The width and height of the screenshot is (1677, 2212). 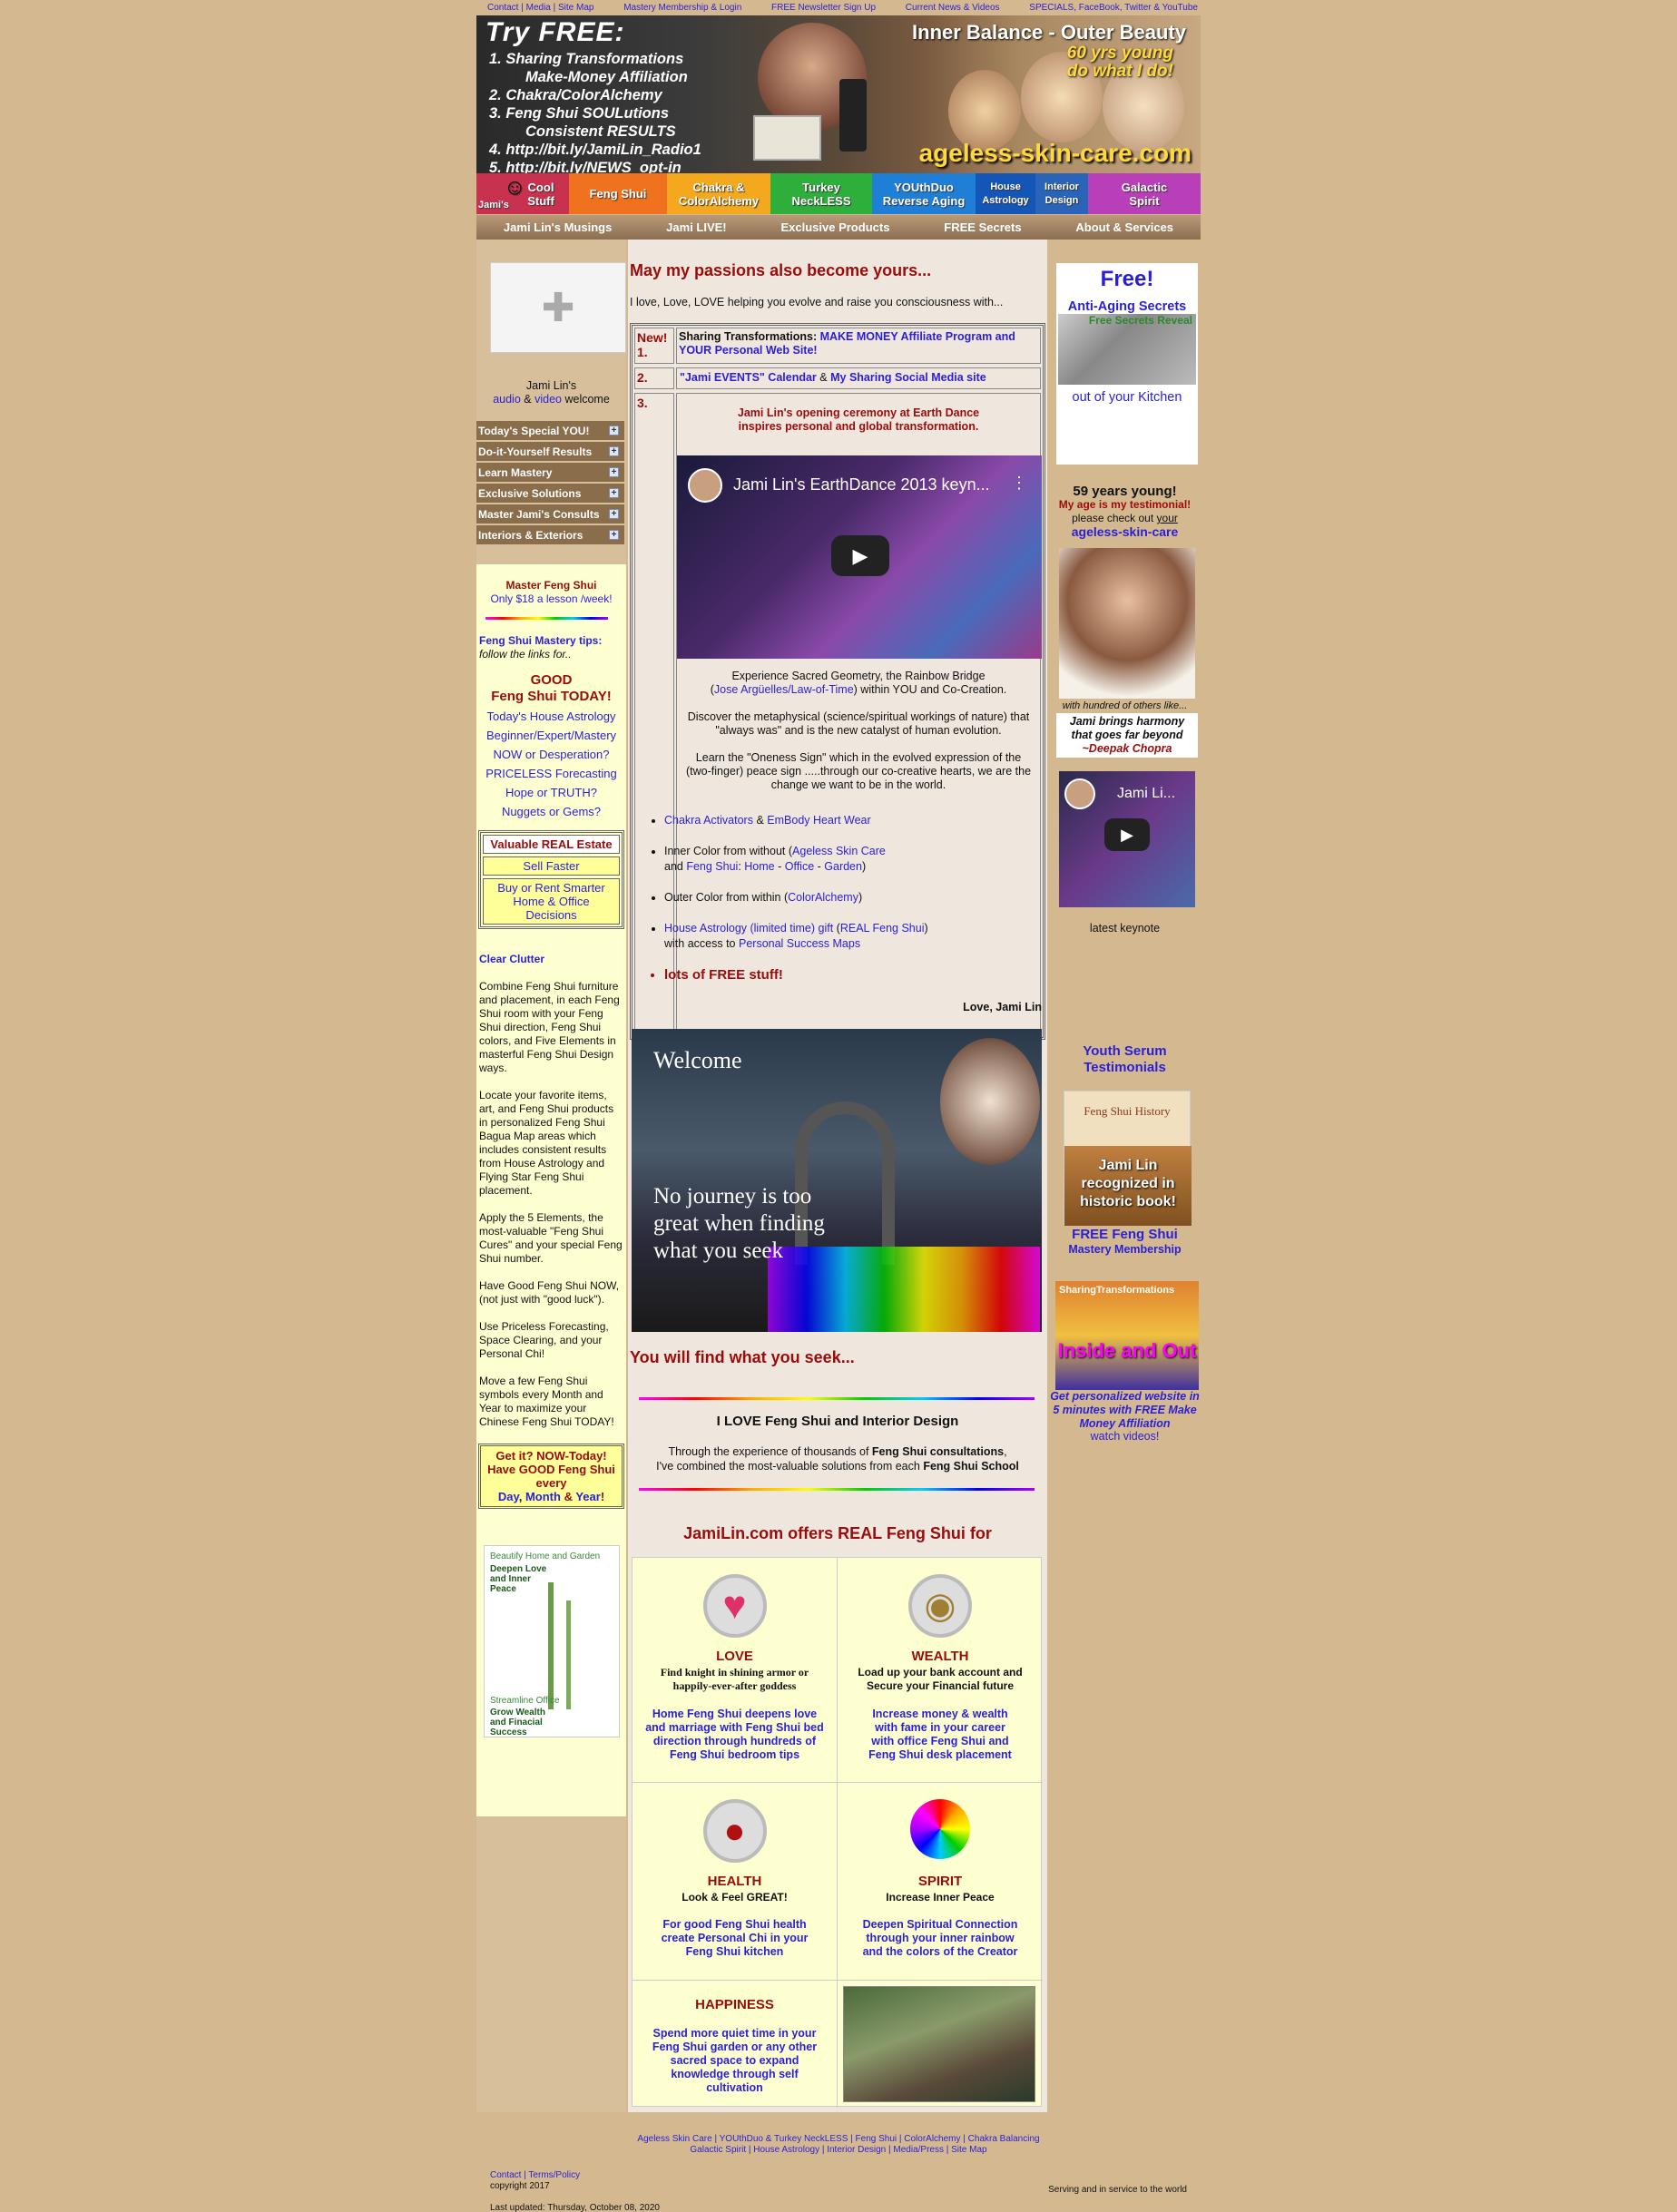 I want to click on nav-about: About & Services, so click(x=1124, y=227).